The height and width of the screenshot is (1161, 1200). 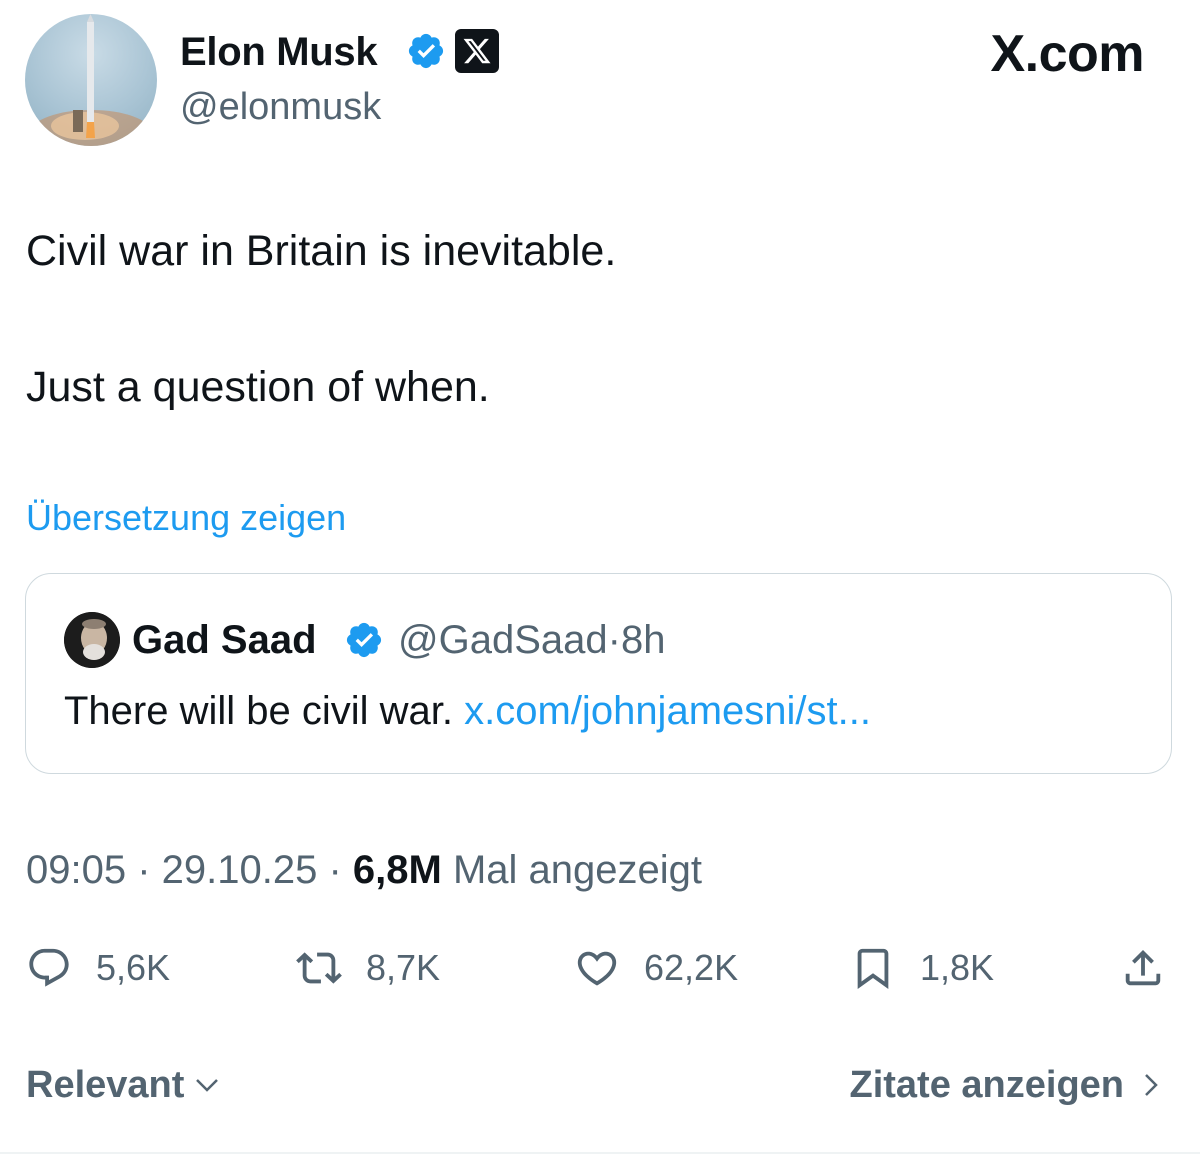 I want to click on sort-label: Relevant, so click(x=105, y=1085).